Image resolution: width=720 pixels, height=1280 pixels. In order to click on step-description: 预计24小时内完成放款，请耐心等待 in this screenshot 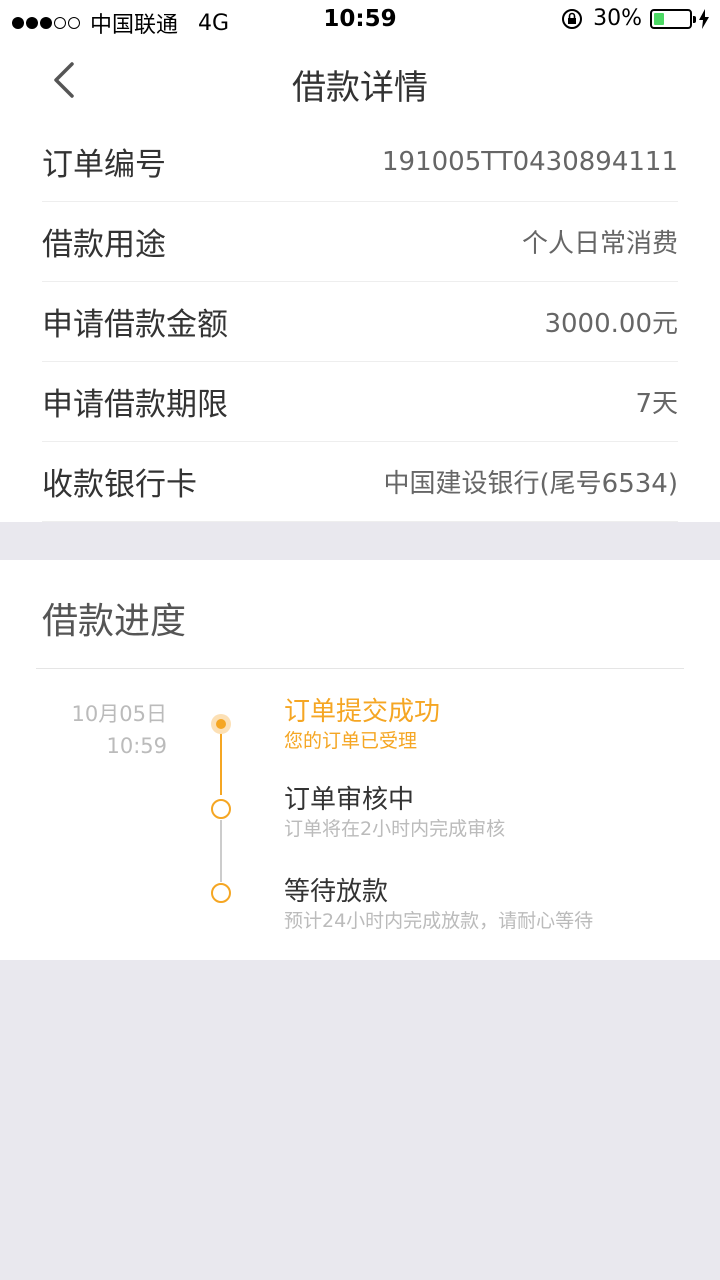, I will do `click(439, 921)`.